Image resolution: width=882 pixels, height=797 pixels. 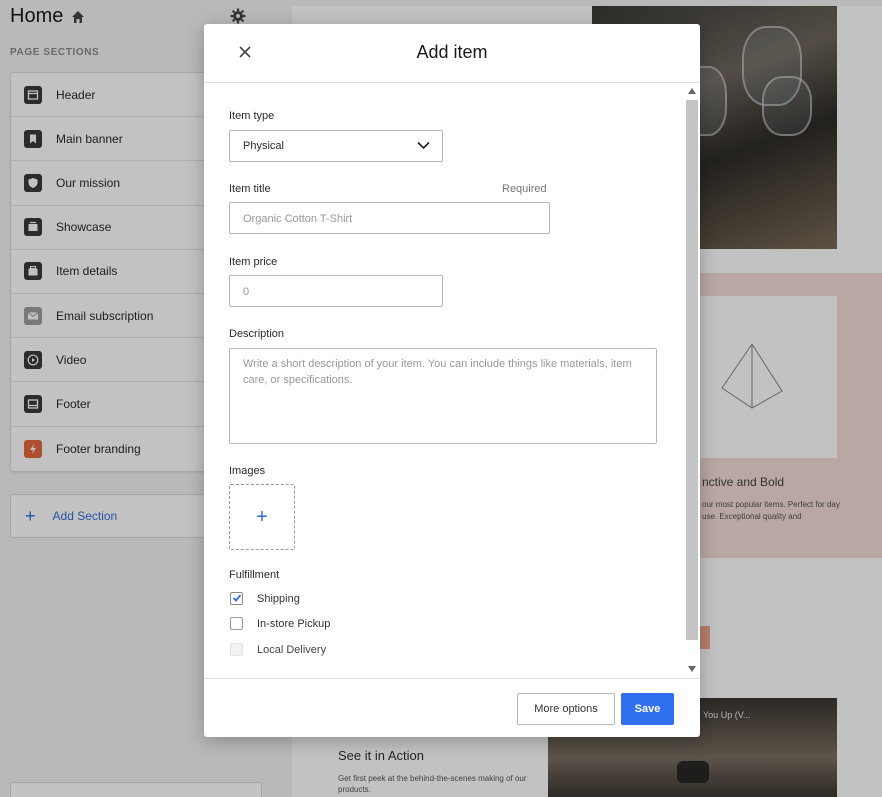 What do you see at coordinates (236, 623) in the screenshot?
I see `pickup-checkbox` at bounding box center [236, 623].